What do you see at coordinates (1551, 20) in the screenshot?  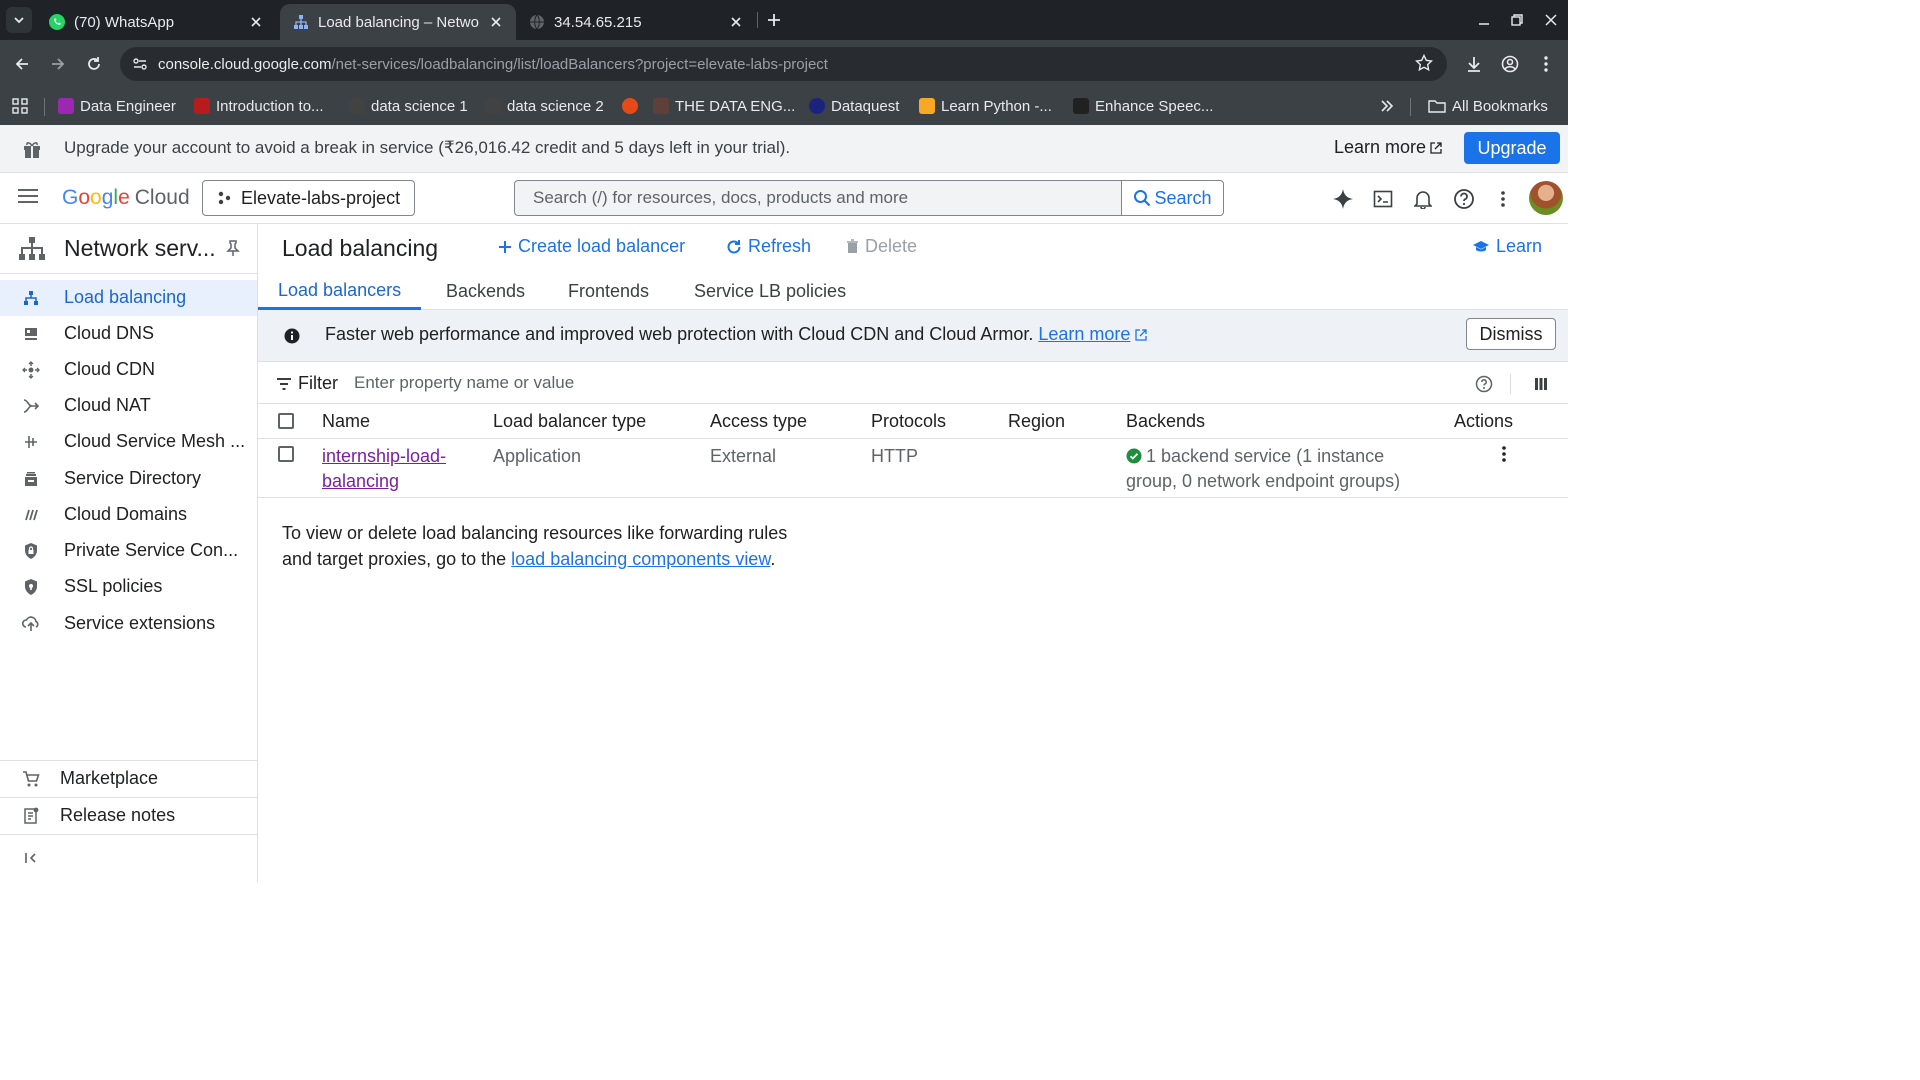 I see `close-window-button` at bounding box center [1551, 20].